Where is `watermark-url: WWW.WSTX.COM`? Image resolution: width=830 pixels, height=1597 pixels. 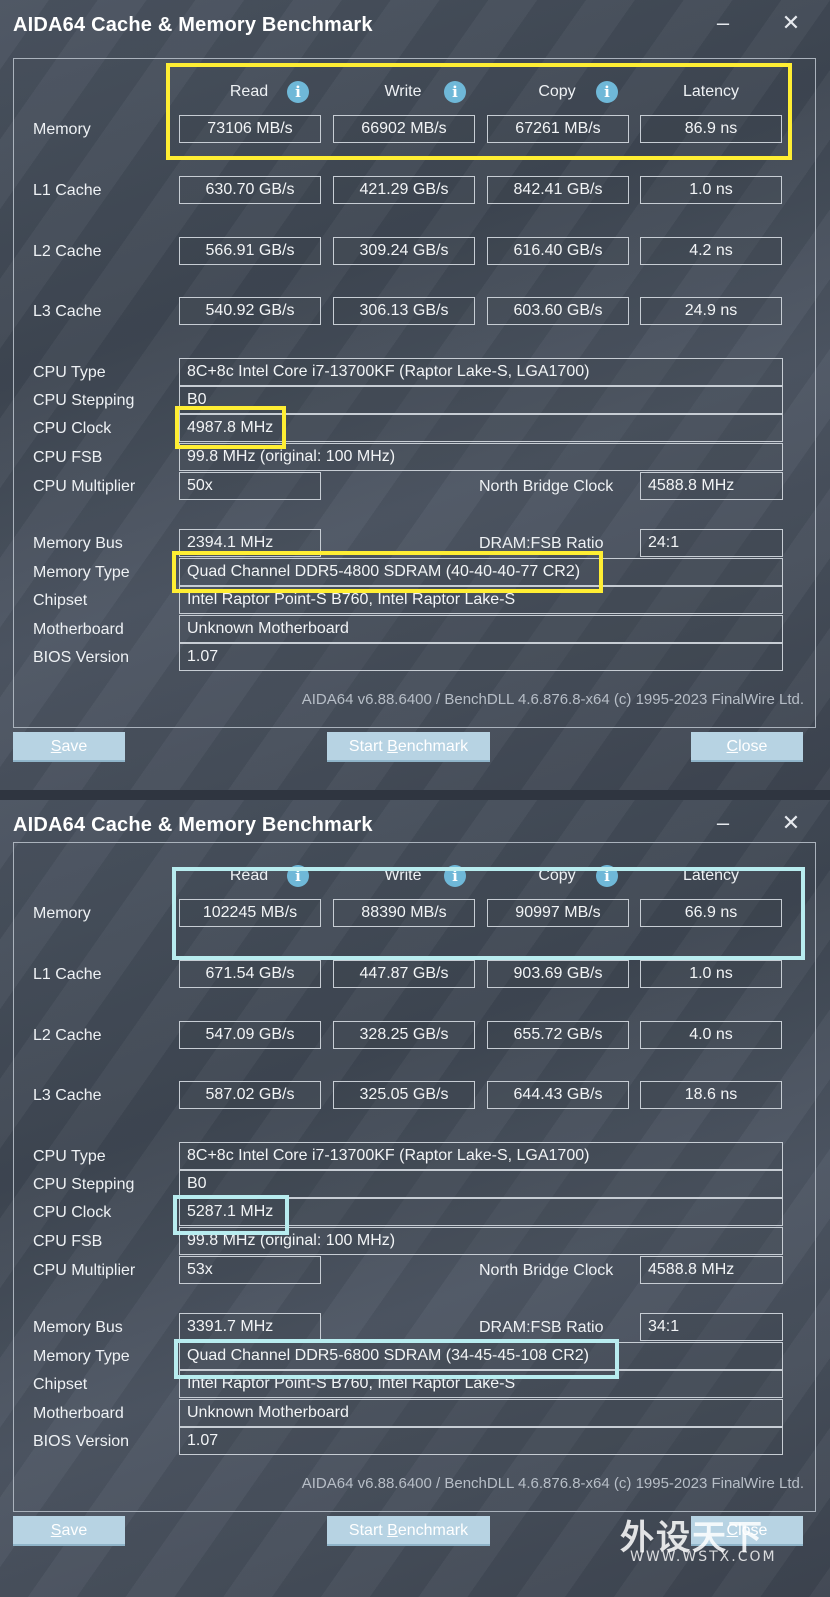 watermark-url: WWW.WSTX.COM is located at coordinates (703, 1557).